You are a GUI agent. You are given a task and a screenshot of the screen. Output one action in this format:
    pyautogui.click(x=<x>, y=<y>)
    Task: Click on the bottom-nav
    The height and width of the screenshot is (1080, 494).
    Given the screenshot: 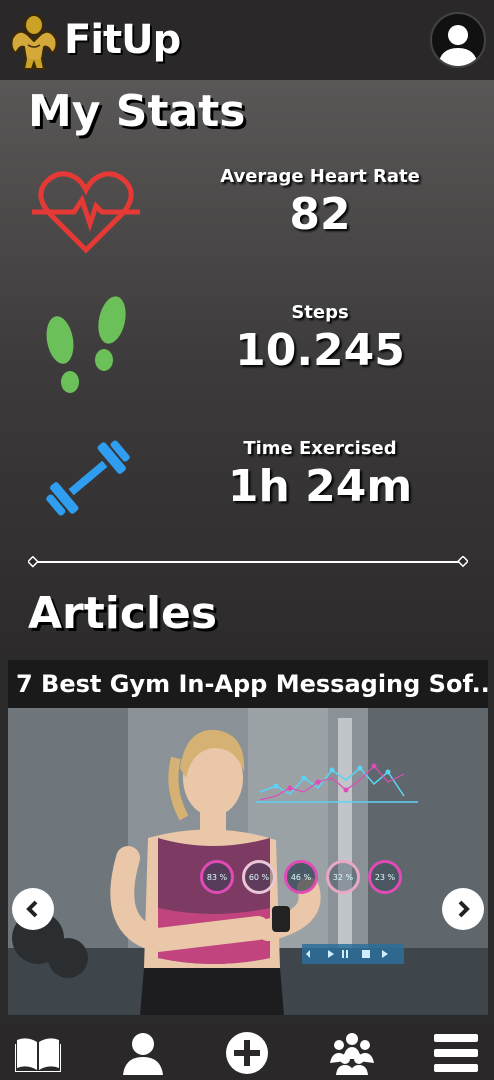 What is the action you would take?
    pyautogui.click(x=247, y=1053)
    